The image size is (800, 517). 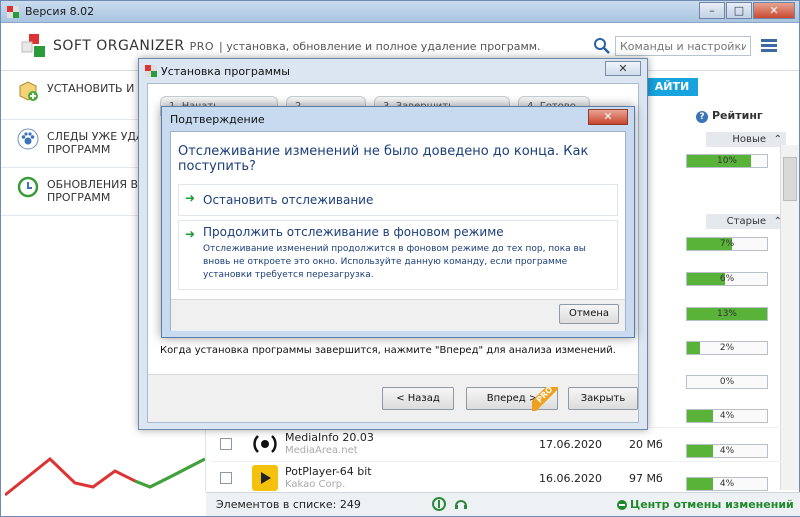 What do you see at coordinates (33, 45) in the screenshot?
I see `logo-icon` at bounding box center [33, 45].